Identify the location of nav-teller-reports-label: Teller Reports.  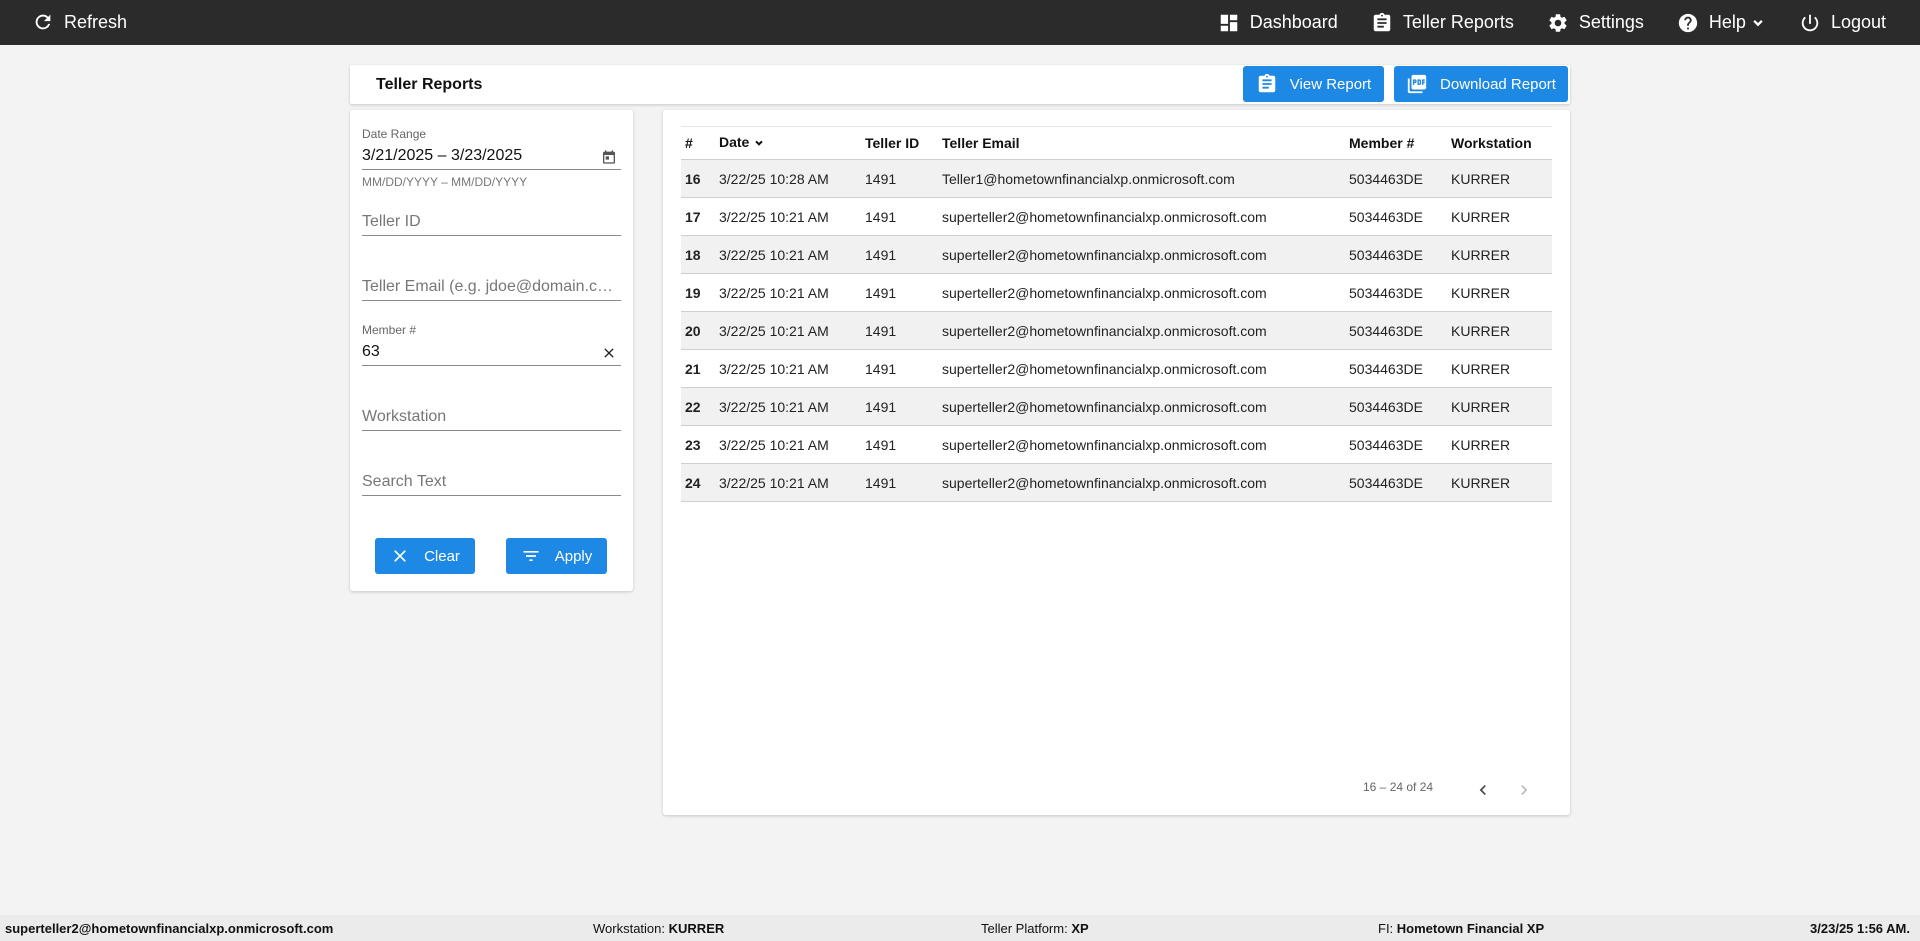
(1458, 22).